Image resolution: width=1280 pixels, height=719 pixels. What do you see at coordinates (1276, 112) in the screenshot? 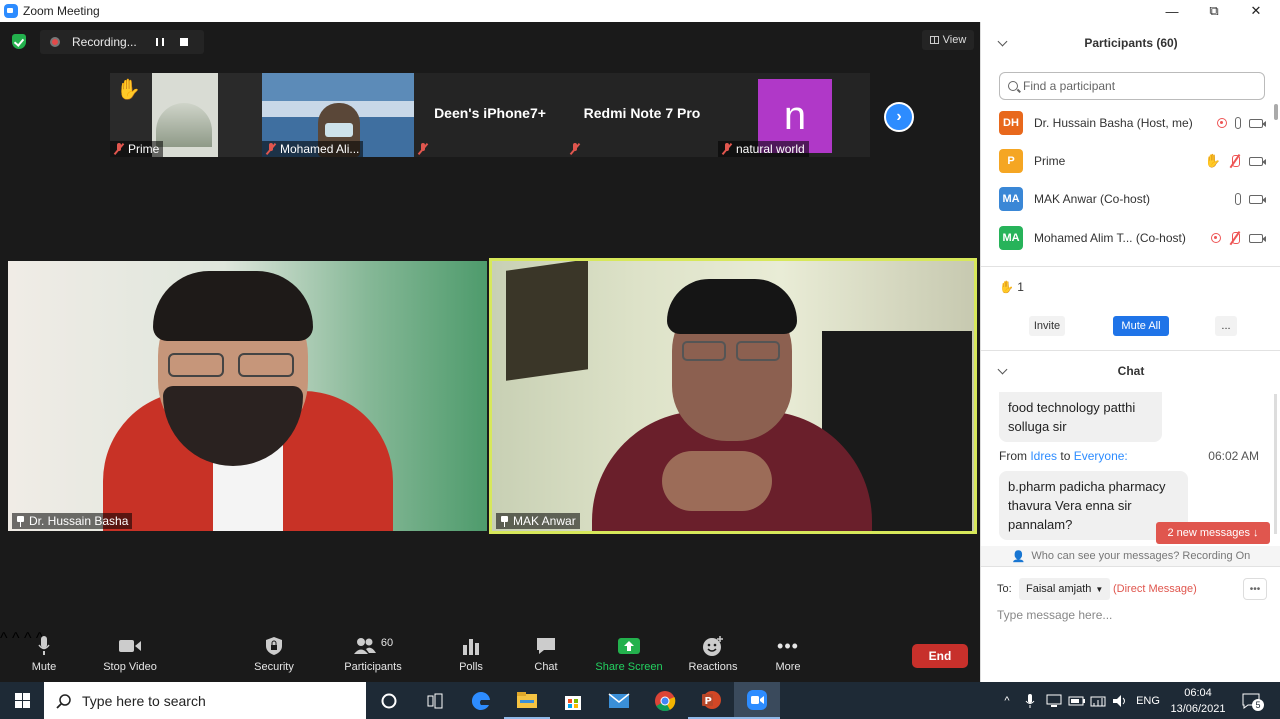
I see `participants-scrollbar` at bounding box center [1276, 112].